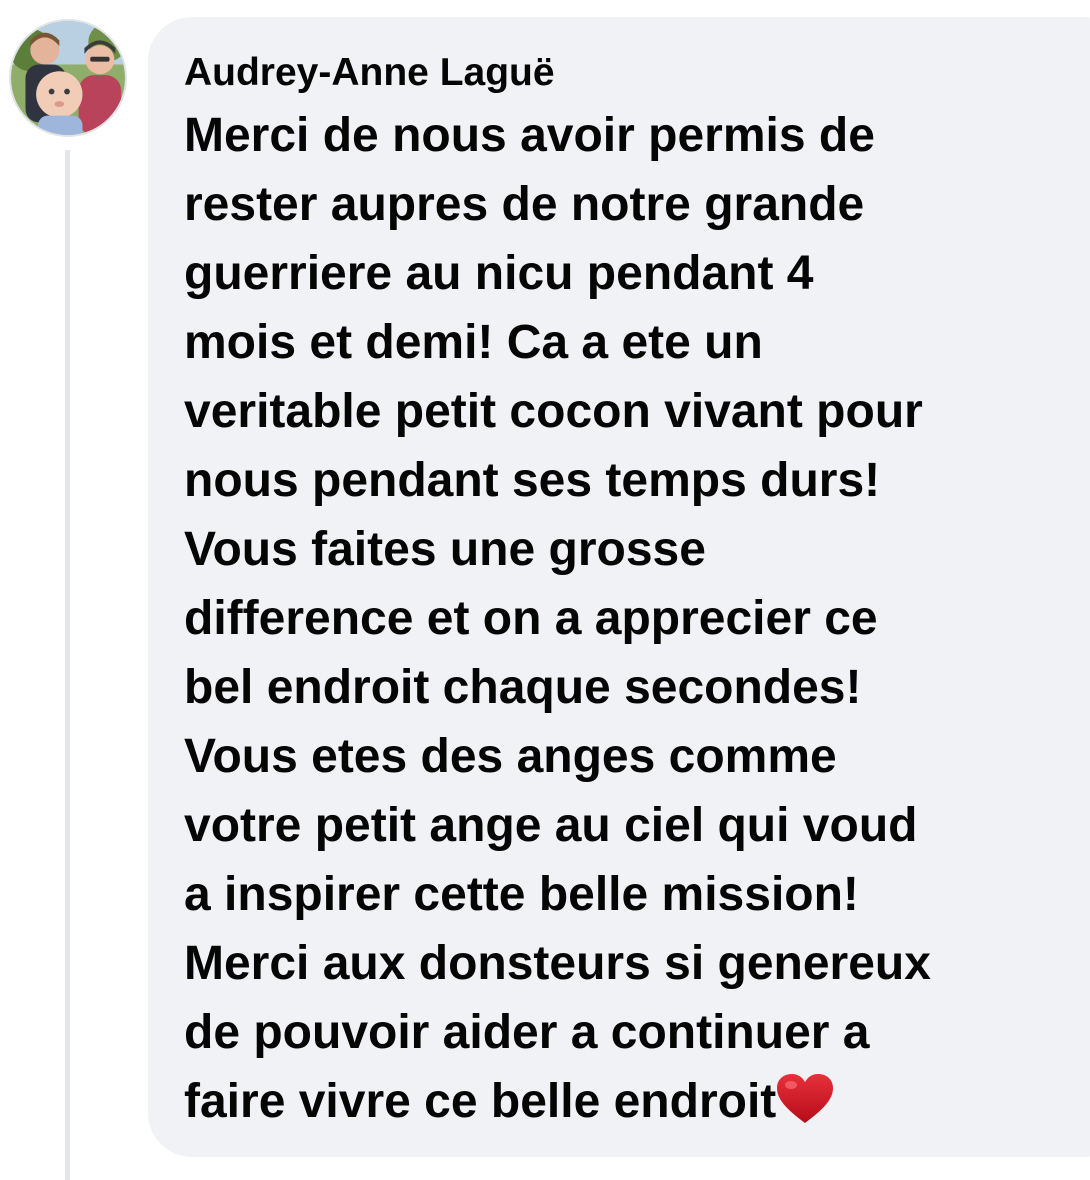 The height and width of the screenshot is (1180, 1090). Describe the element at coordinates (473, 342) in the screenshot. I see `comment-text-line: mois et demi! Ca a ete un` at that location.